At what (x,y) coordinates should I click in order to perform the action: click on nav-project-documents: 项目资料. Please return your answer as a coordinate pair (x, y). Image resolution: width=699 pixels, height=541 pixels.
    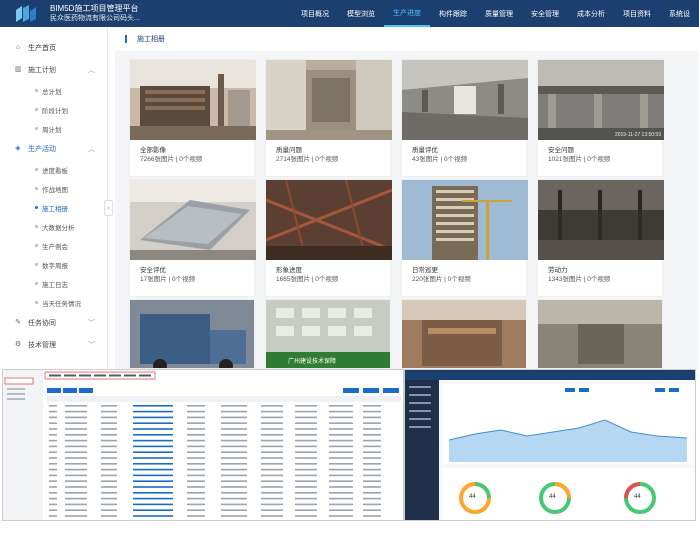
    Looking at the image, I should click on (637, 13).